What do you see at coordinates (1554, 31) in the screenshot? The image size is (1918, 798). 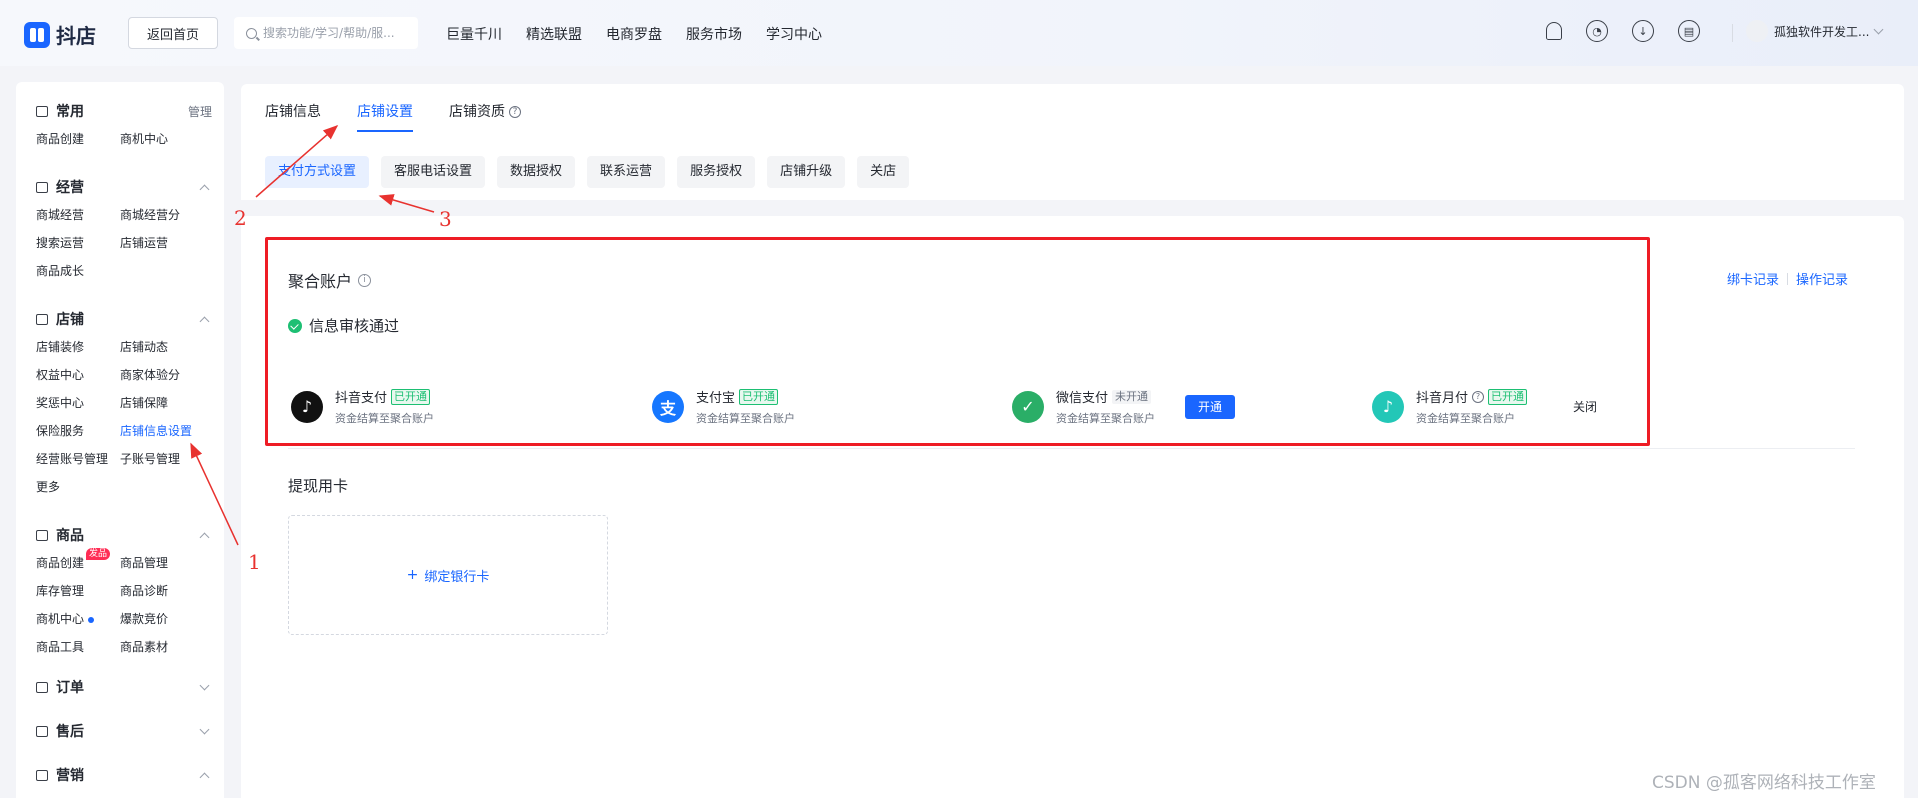 I see `bell-icon` at bounding box center [1554, 31].